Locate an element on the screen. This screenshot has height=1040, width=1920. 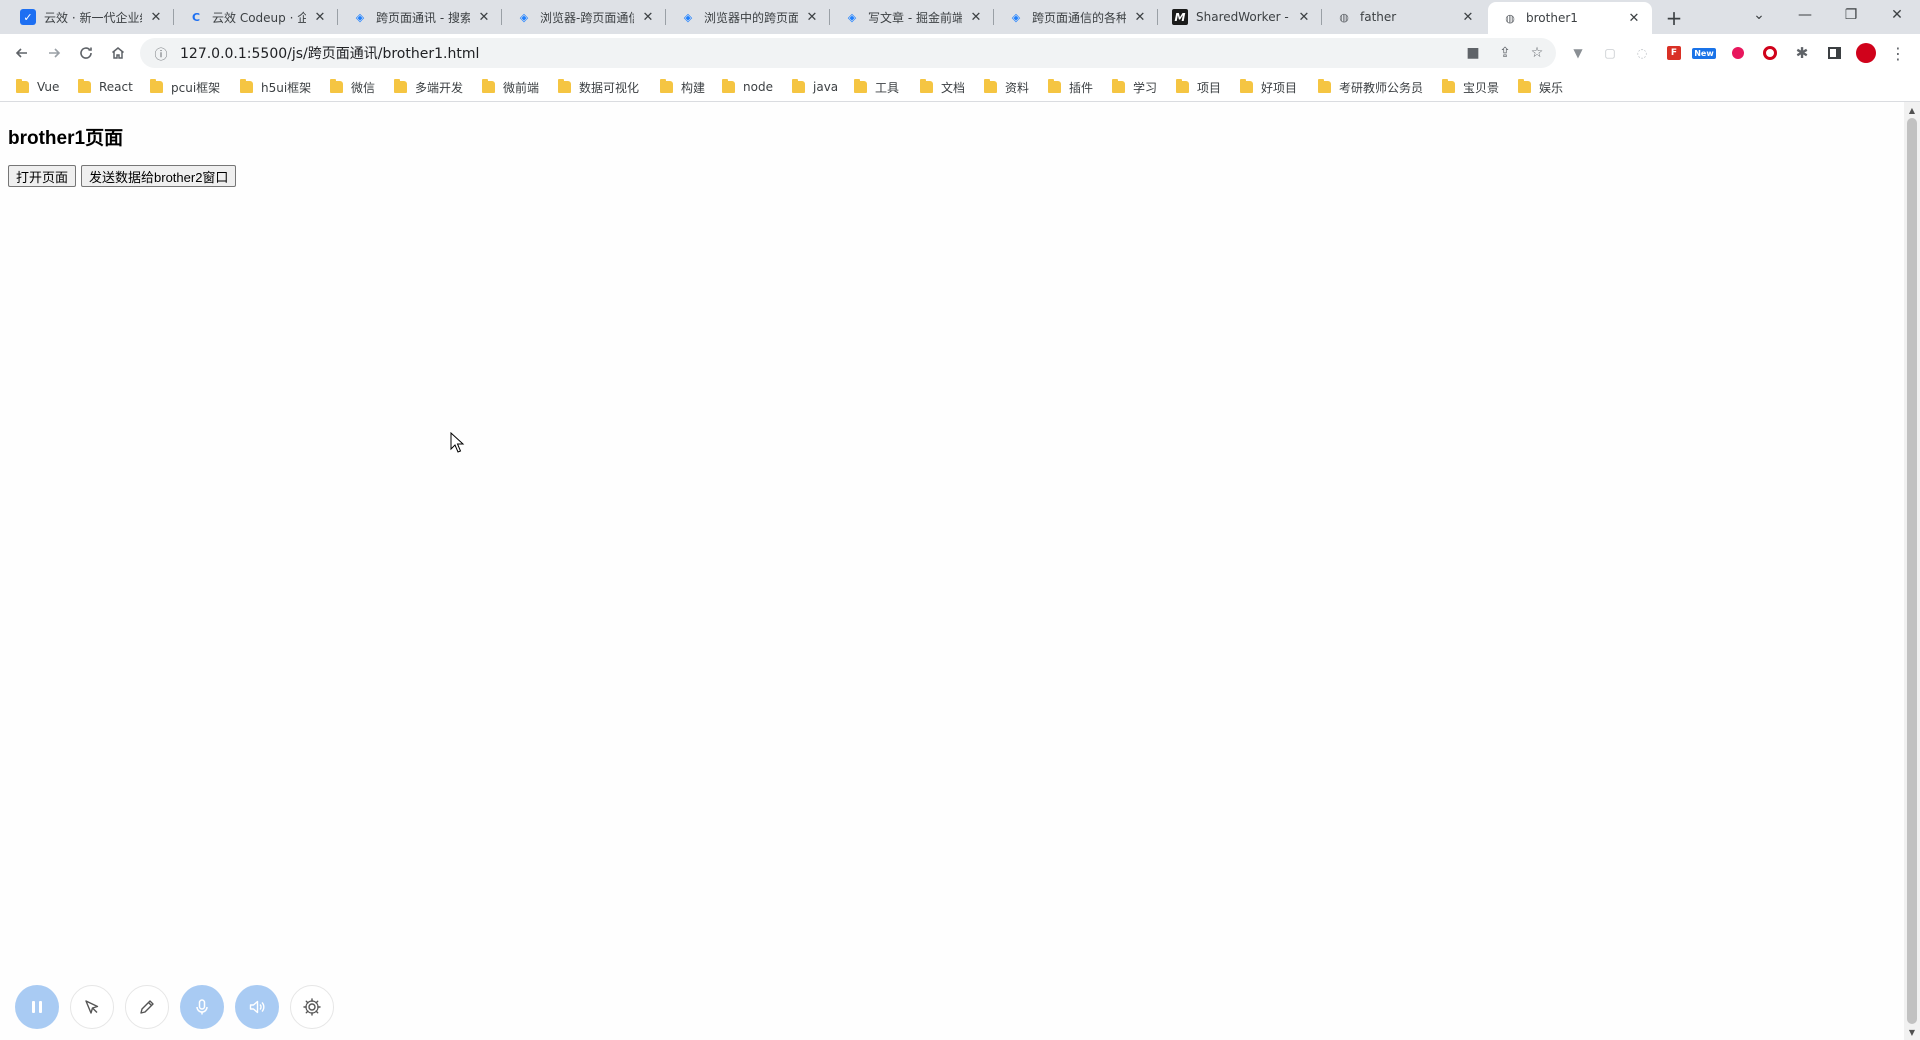
record-dot-icon is located at coordinates (1738, 53).